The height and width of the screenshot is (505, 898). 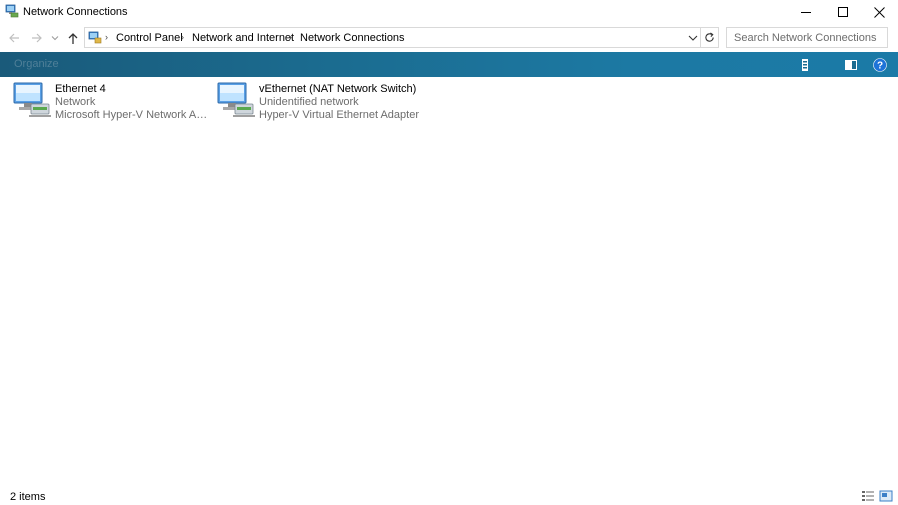 I want to click on status-bar: 2 items, so click(x=449, y=495).